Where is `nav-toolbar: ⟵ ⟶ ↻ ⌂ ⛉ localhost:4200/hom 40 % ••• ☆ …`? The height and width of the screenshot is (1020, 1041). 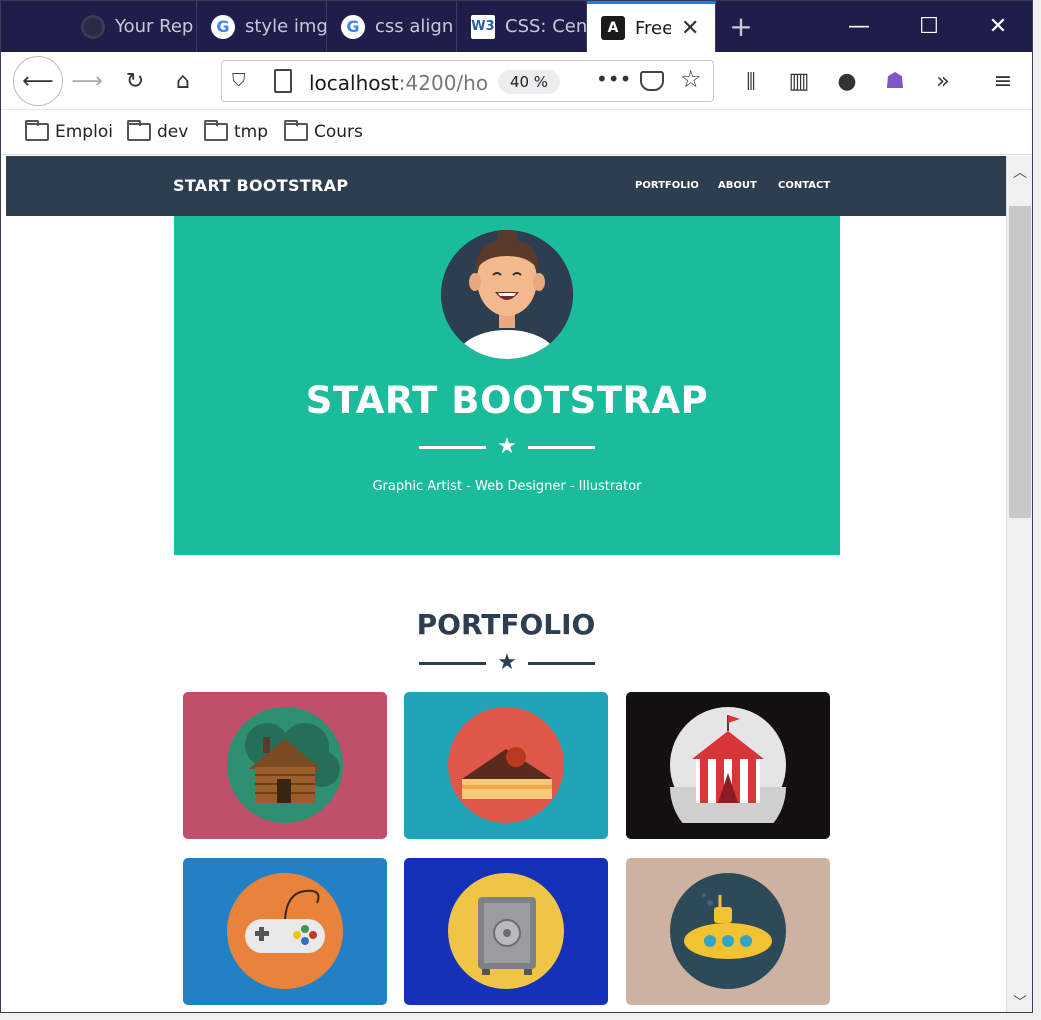 nav-toolbar: ⟵ ⟶ ↻ ⌂ ⛉ localhost:4200/hom 40 % ••• ☆ … is located at coordinates (516, 81).